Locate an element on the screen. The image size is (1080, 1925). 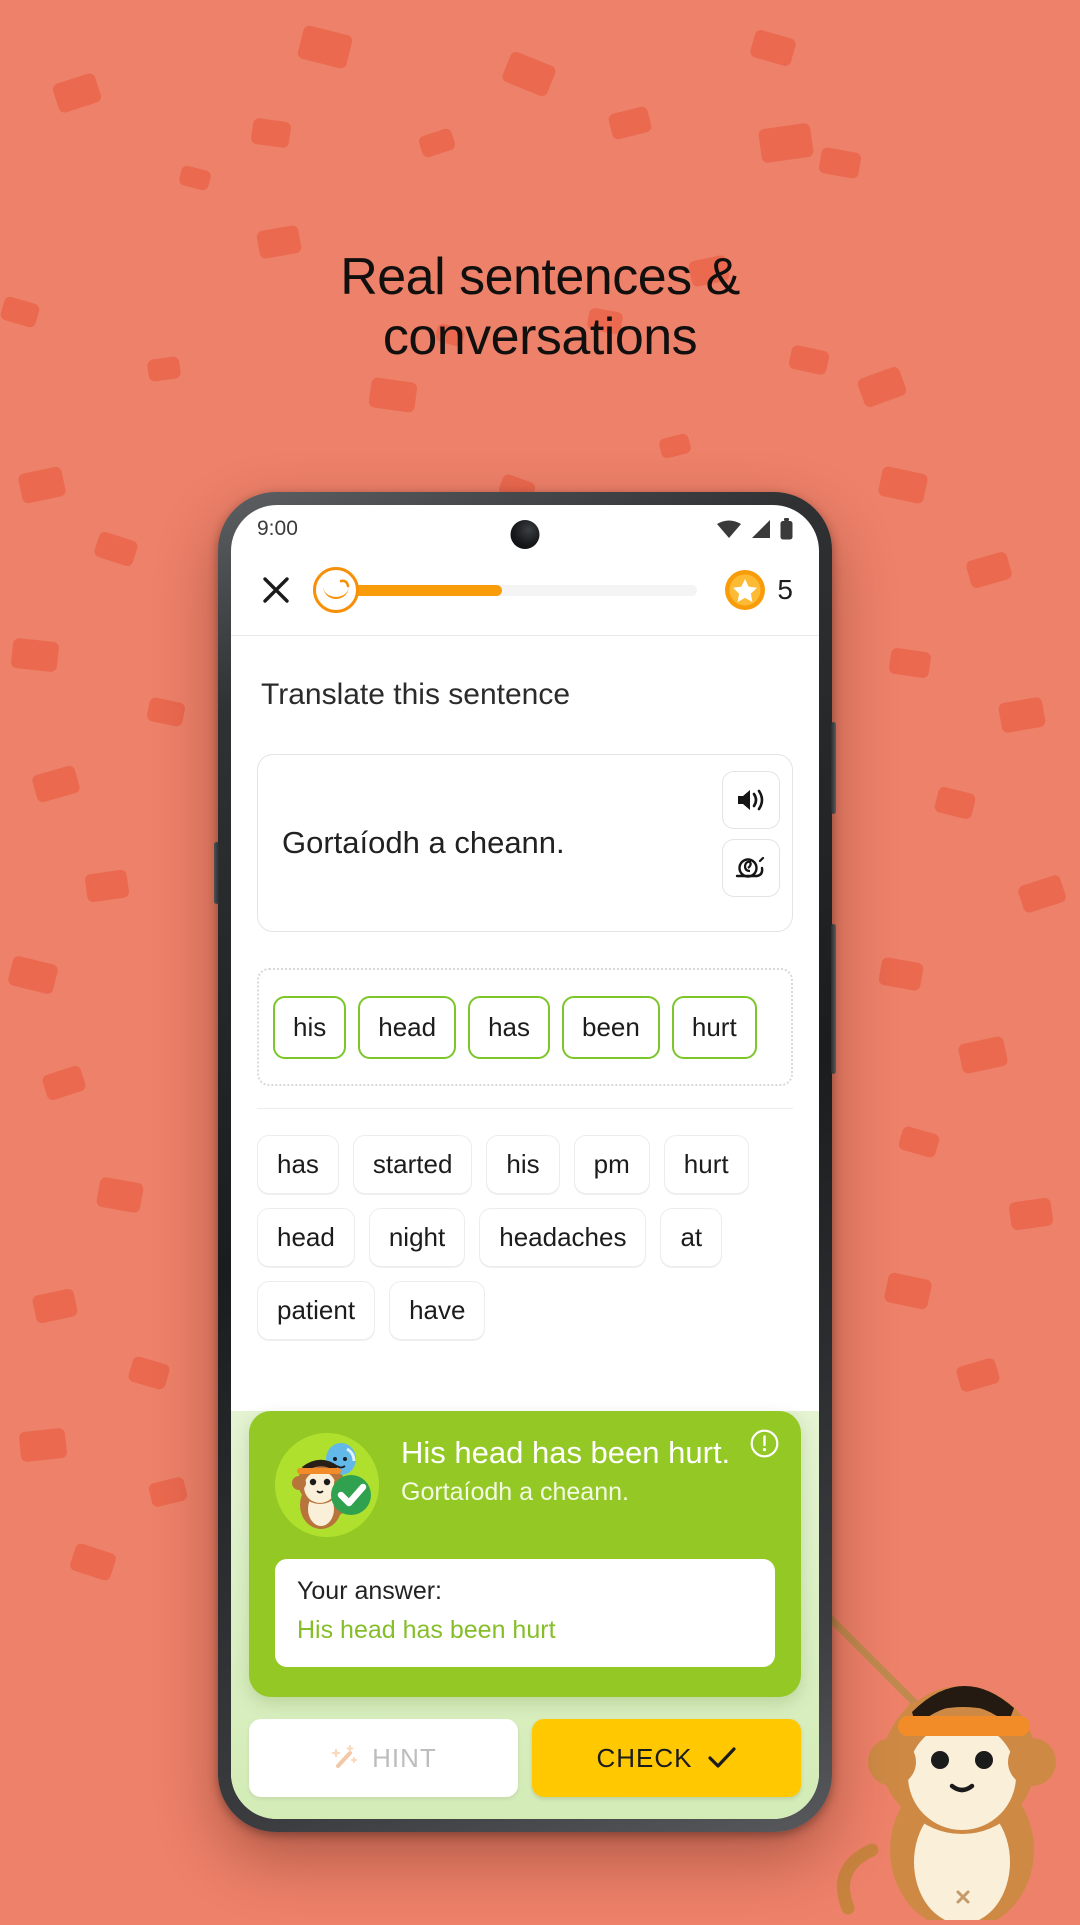
word-bank-chip: at is located at coordinates (691, 1237).